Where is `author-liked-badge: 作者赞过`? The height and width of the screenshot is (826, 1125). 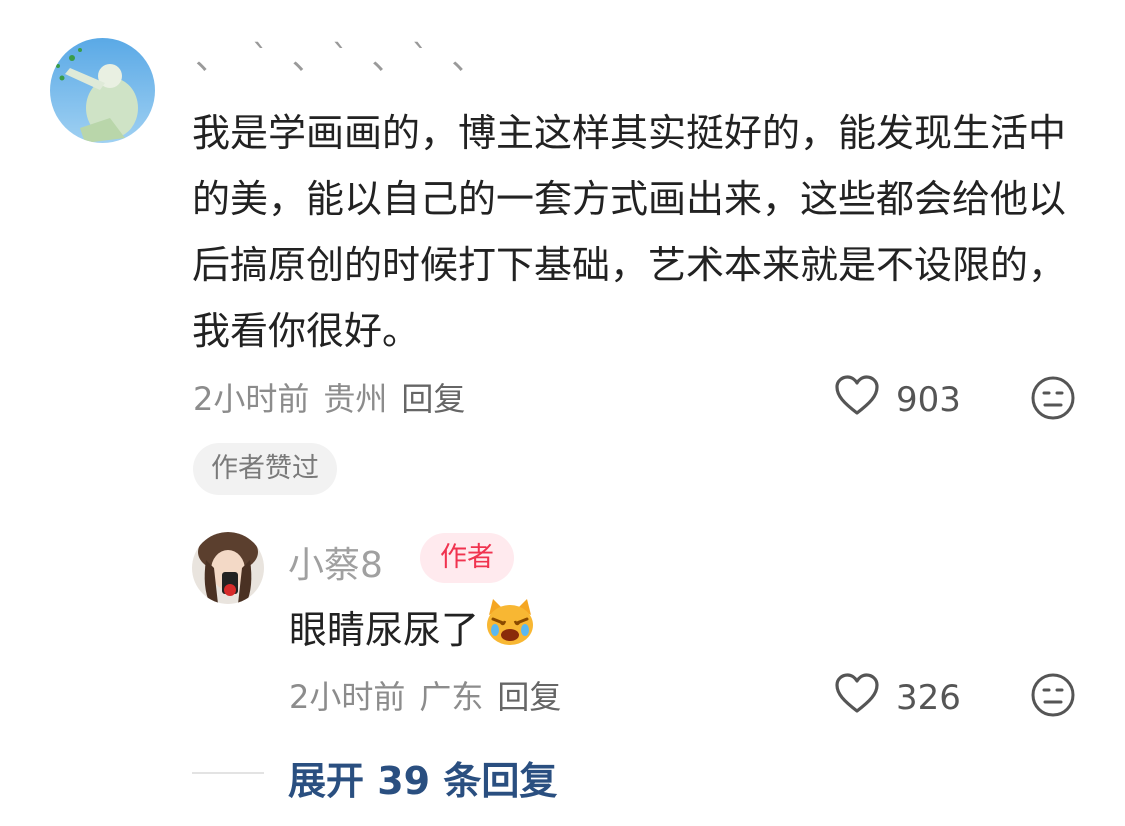 author-liked-badge: 作者赞过 is located at coordinates (265, 469).